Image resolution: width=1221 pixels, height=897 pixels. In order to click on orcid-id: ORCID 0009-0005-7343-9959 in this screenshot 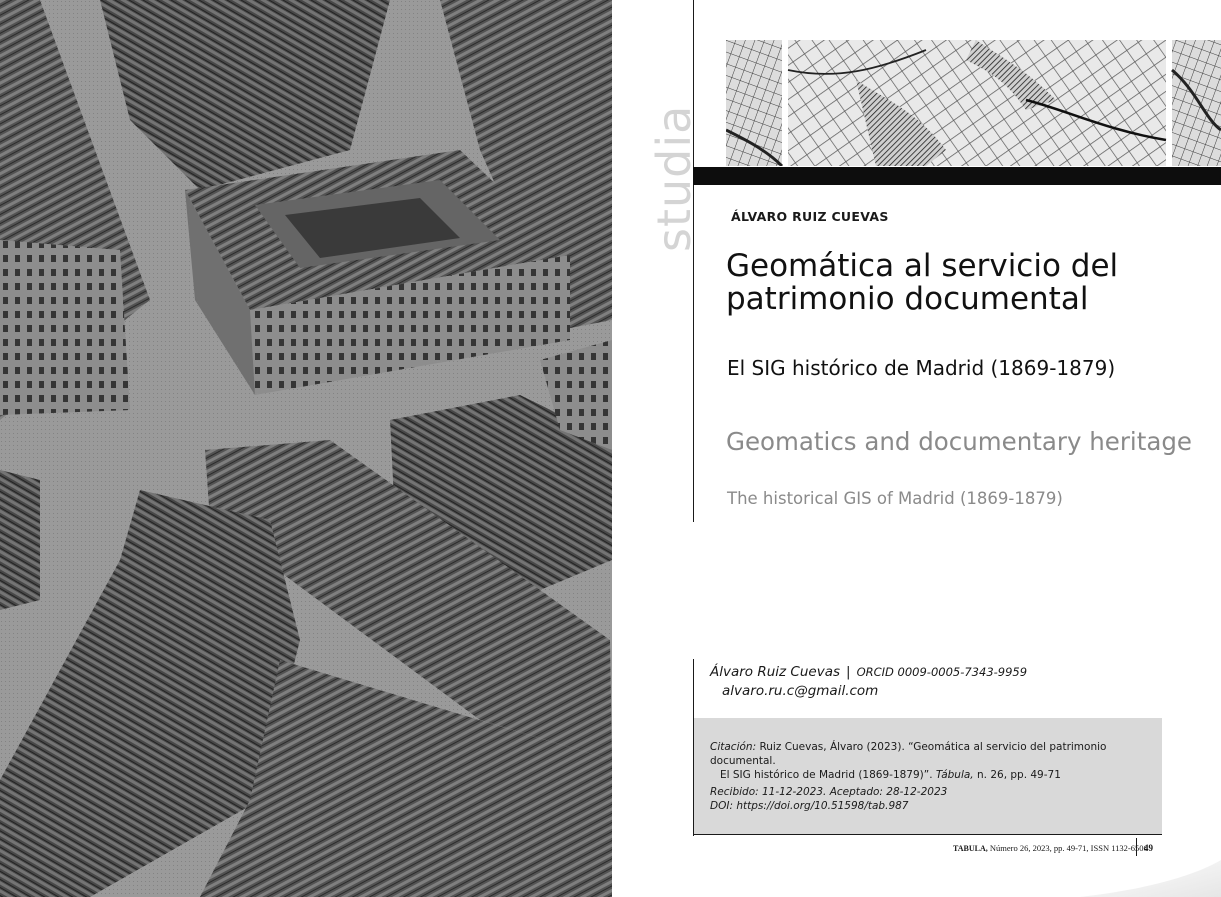, I will do `click(942, 672)`.